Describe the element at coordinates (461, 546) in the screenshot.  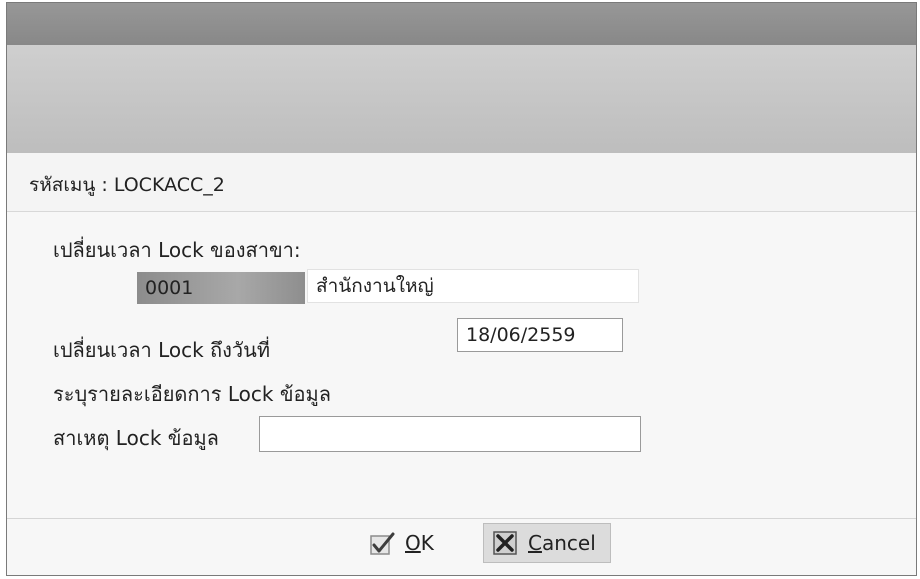
I see `dialog-footer: OK Cancel` at that location.